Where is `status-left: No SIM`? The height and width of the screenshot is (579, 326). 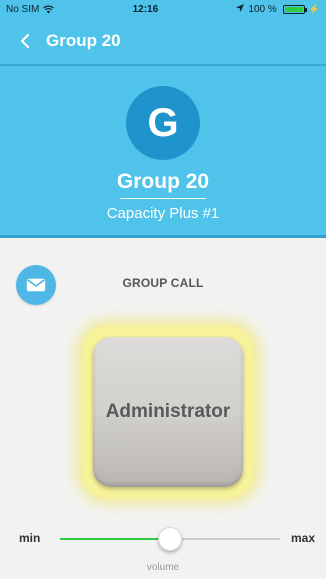
status-left: No SIM is located at coordinates (30, 9).